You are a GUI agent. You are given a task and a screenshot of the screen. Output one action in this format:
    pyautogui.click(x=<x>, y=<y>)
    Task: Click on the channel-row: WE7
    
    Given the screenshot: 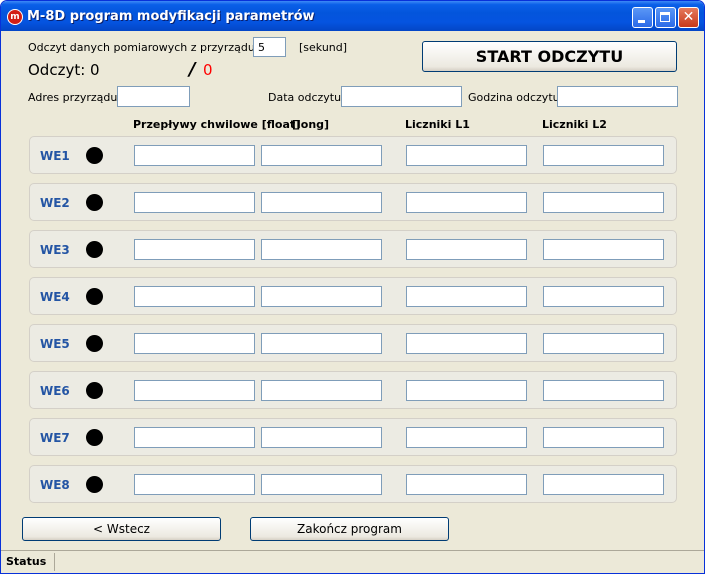 What is the action you would take?
    pyautogui.click(x=353, y=437)
    